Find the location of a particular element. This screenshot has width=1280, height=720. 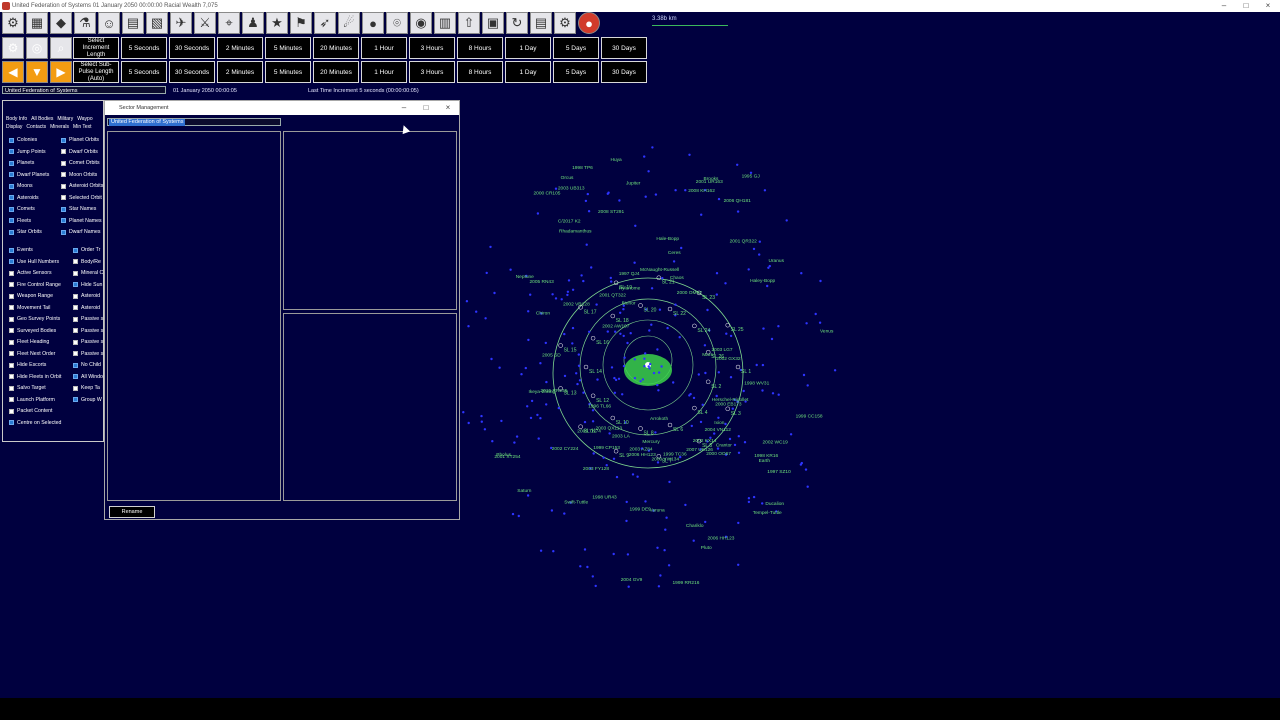

increment-5-seconds-button: 5 Seconds is located at coordinates (144, 48).